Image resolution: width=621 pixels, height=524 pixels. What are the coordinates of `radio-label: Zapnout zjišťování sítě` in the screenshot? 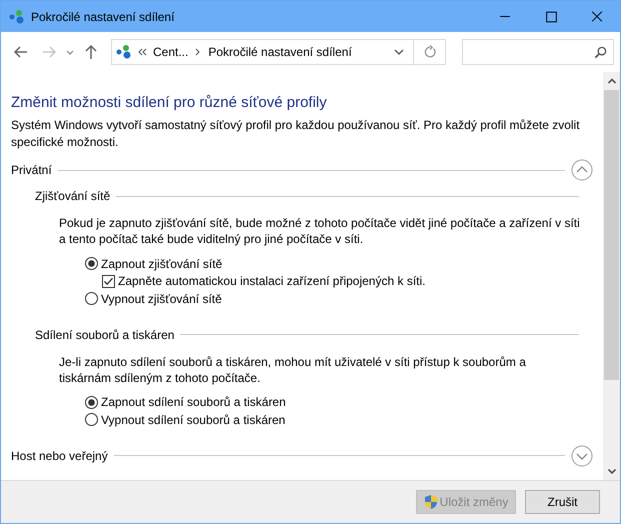 It's located at (161, 263).